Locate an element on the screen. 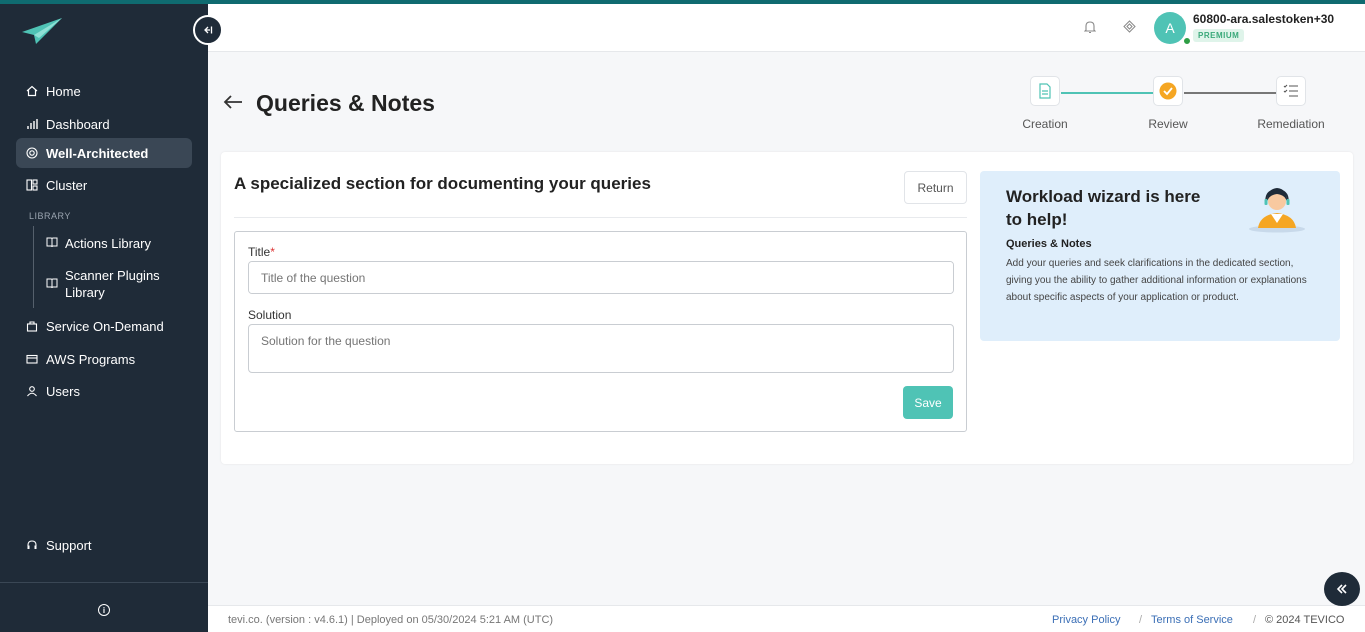 This screenshot has height=632, width=1365. check-circle-icon is located at coordinates (1168, 91).